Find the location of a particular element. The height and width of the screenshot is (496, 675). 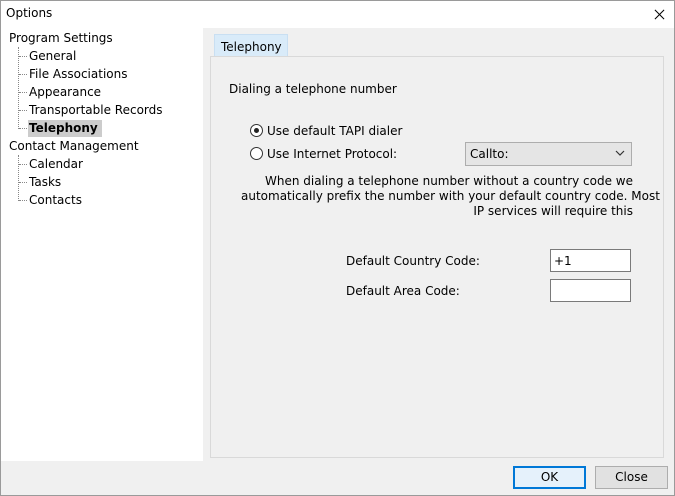

country-code-label: Default Country Code: is located at coordinates (413, 261).